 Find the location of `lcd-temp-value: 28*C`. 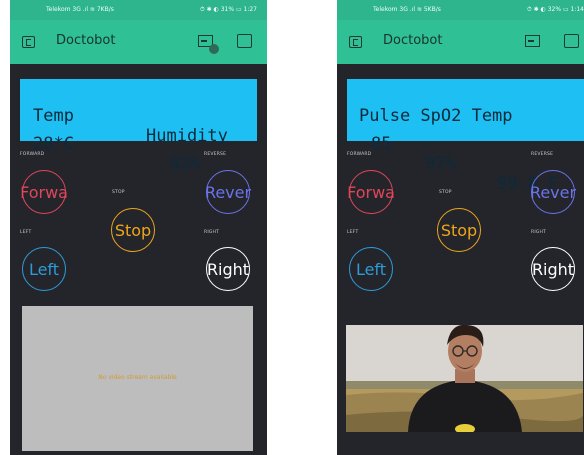

lcd-temp-value: 28*C is located at coordinates (53, 144).